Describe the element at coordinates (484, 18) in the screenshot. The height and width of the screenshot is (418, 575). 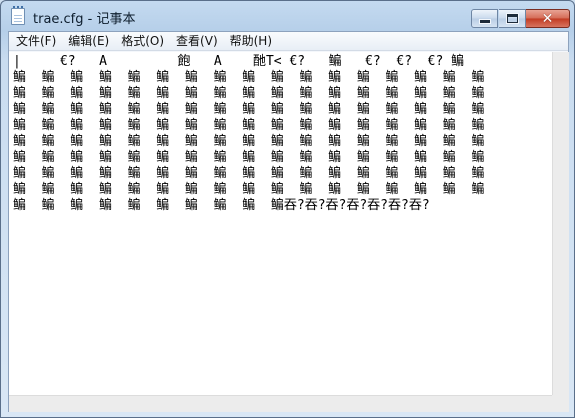
I see `minimize-button` at that location.